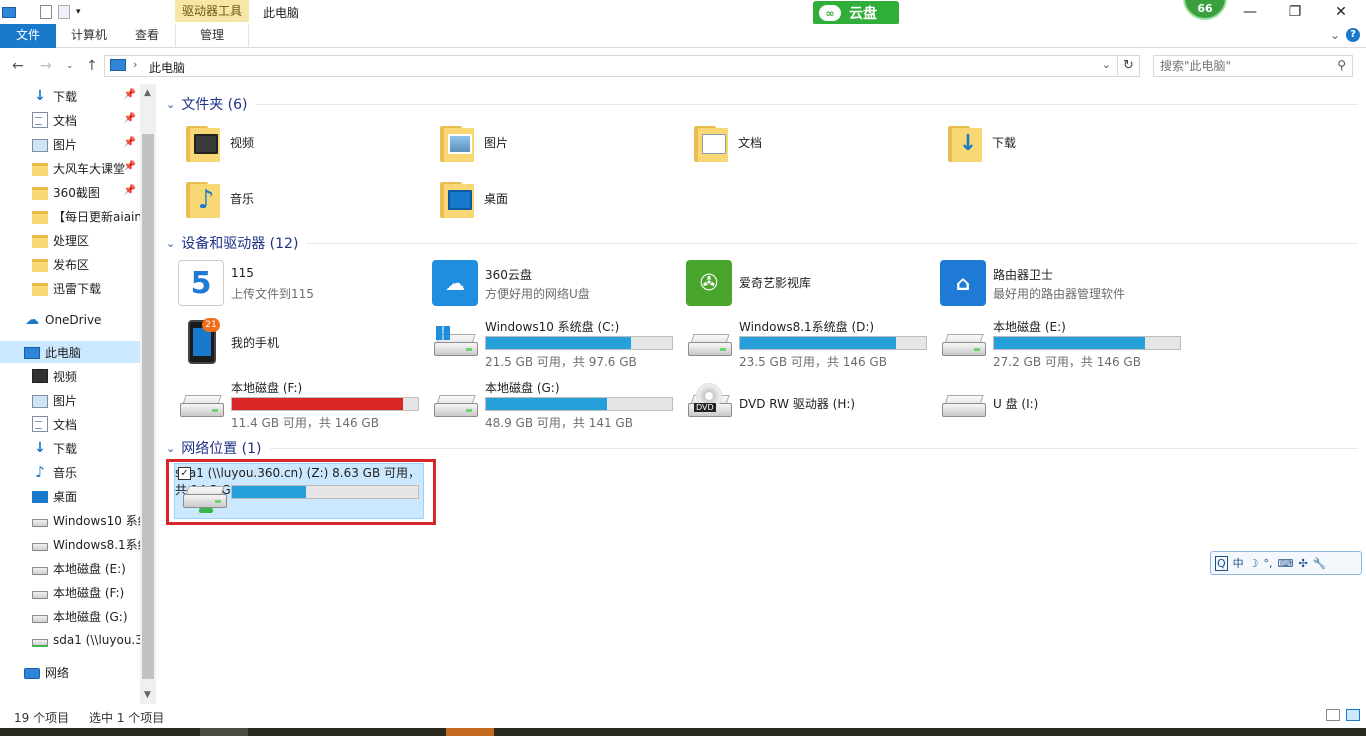  I want to click on up-arrow-icon: ↑, so click(92, 66).